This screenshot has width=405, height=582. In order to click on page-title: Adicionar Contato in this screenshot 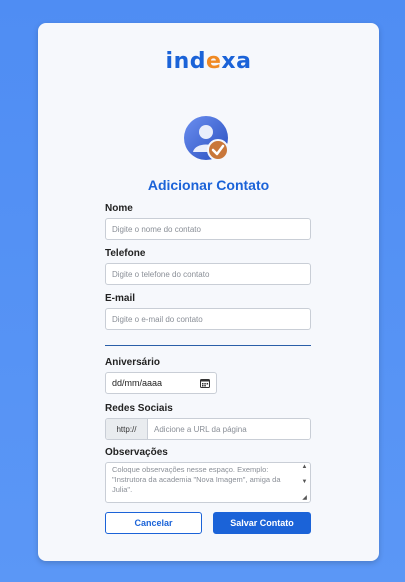, I will do `click(208, 185)`.